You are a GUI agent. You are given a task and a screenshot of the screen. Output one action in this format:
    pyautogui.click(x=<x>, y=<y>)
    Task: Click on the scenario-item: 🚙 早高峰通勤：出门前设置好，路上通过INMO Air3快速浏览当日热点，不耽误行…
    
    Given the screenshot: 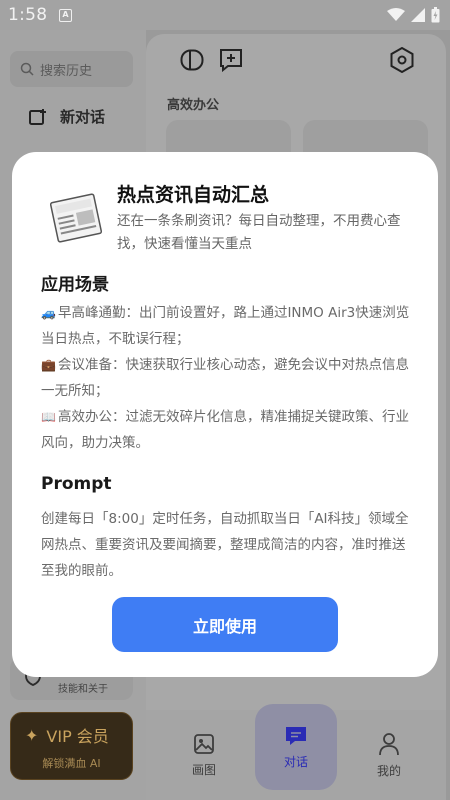 What is the action you would take?
    pyautogui.click(x=229, y=326)
    